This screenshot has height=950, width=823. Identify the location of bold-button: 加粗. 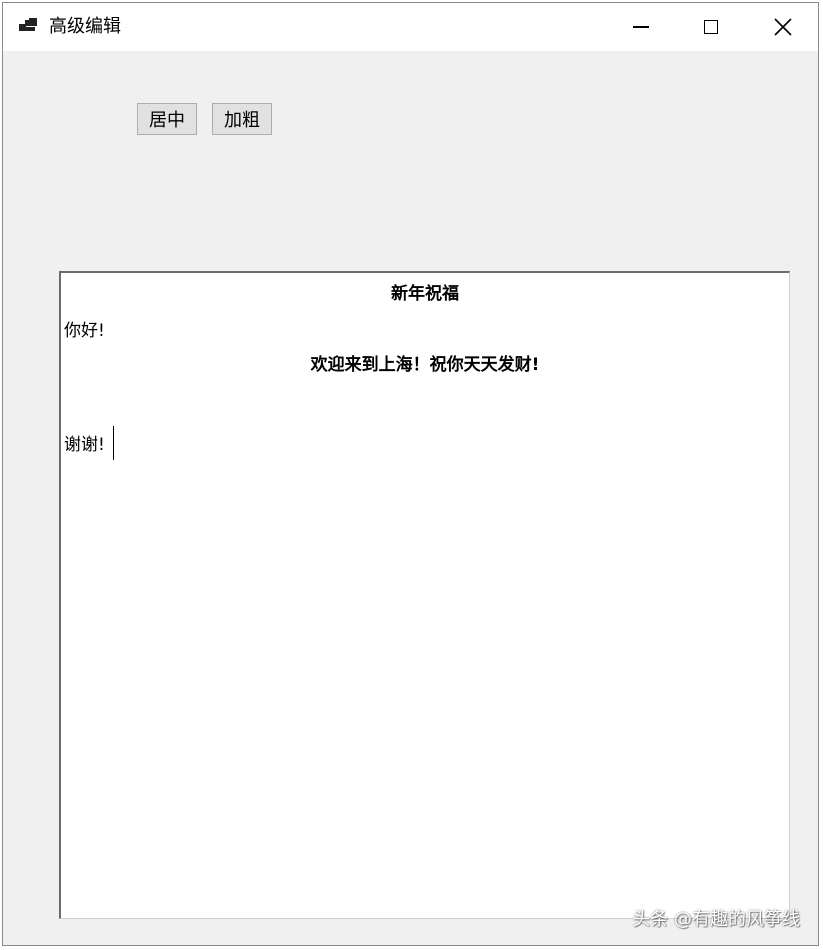
(242, 119).